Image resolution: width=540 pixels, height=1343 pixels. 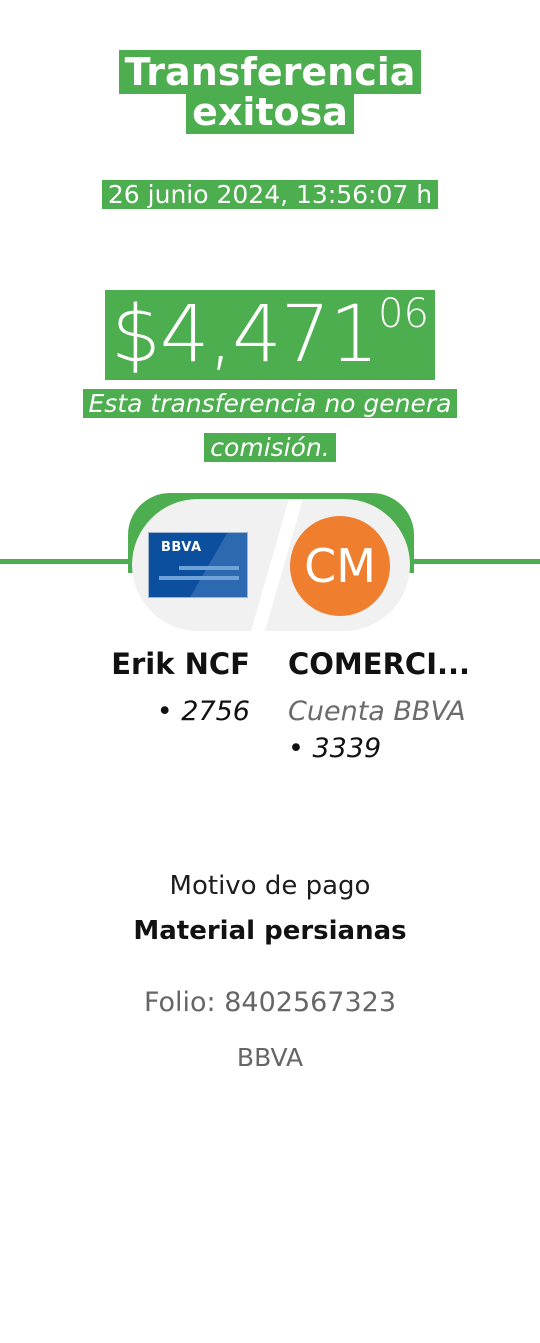 What do you see at coordinates (180, 664) in the screenshot?
I see `sender-name: Erik NCF` at bounding box center [180, 664].